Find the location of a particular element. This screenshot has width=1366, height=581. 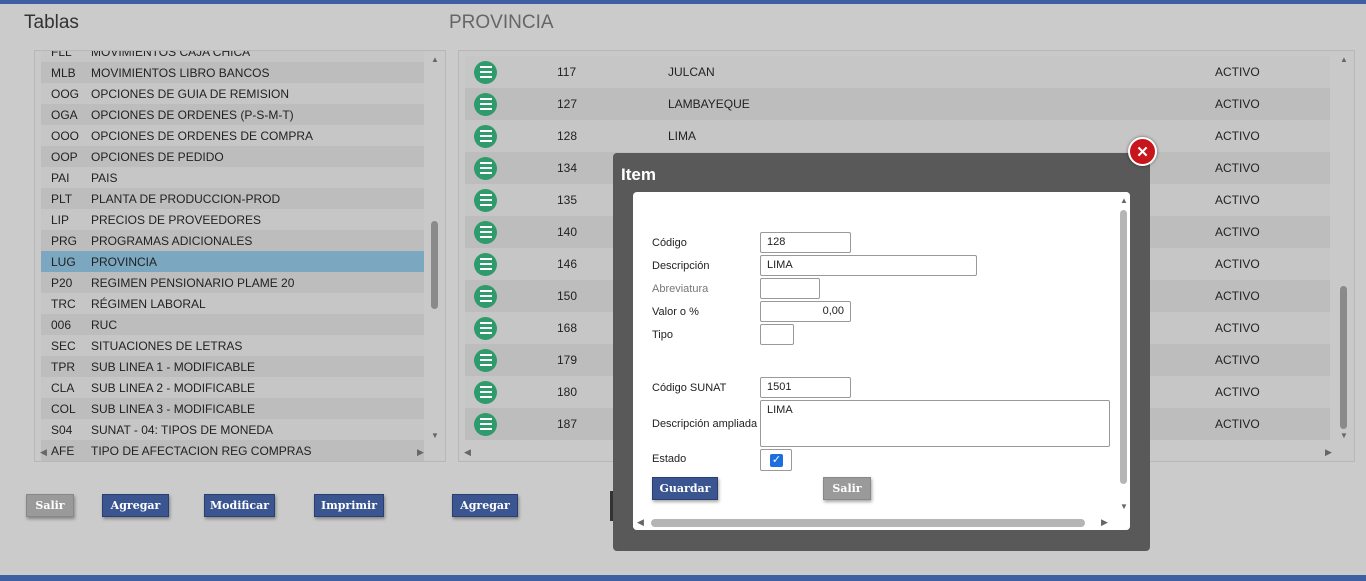

province-code: 146 is located at coordinates (567, 264).